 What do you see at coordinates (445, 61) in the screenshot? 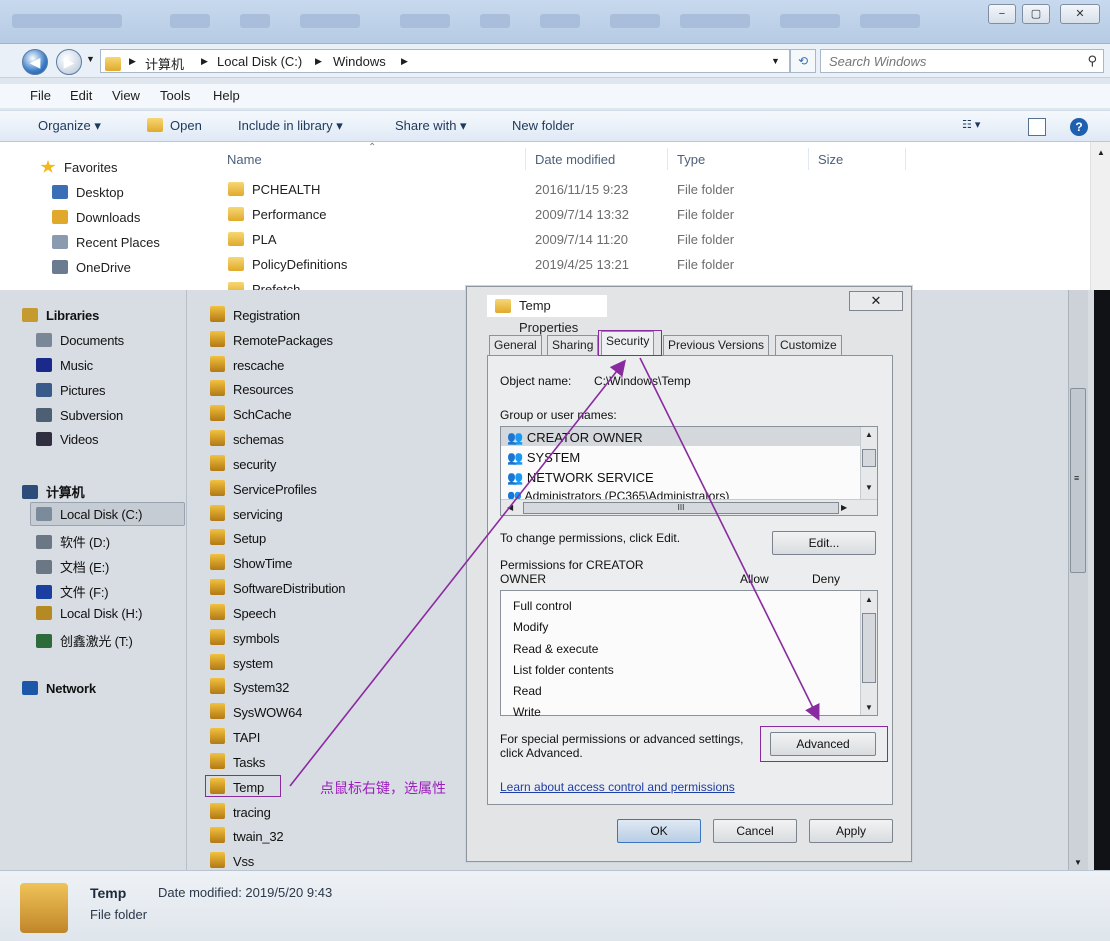
I see `address-field: ▶ 计算机 ▶ Local Disk (C:) ▶ Windows ▶ ▼` at bounding box center [445, 61].